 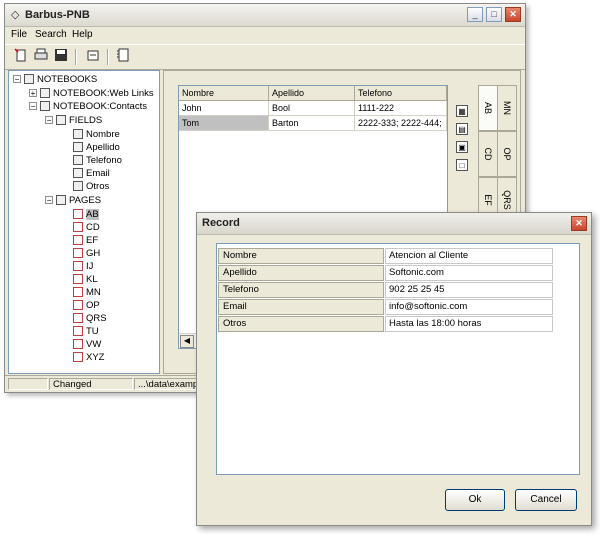 What do you see at coordinates (61, 200) in the screenshot?
I see `pages-icon` at bounding box center [61, 200].